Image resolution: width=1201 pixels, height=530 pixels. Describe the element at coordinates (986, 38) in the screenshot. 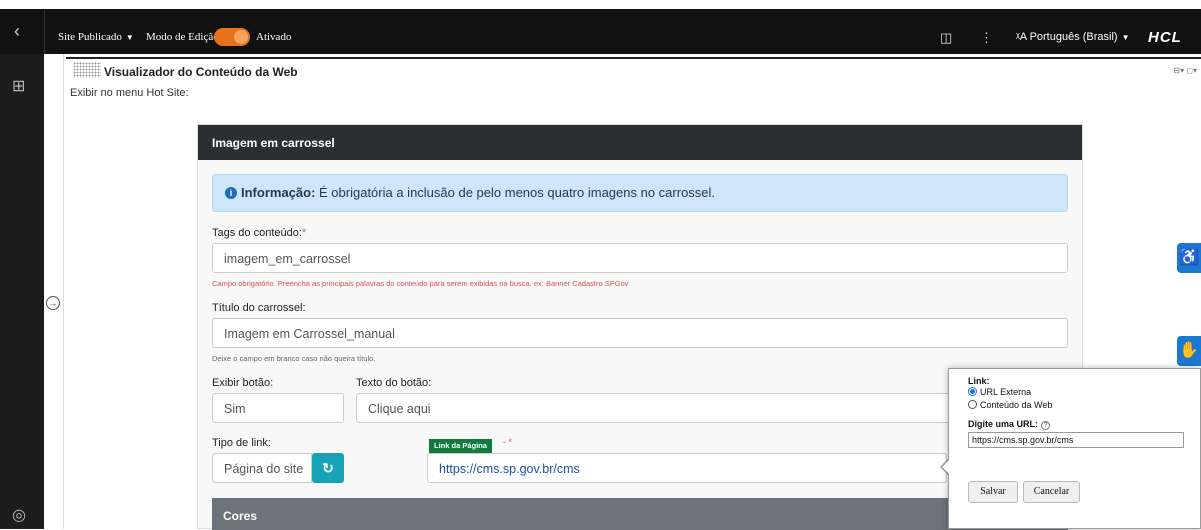

I see `more-vertical-icon: ⋮` at that location.